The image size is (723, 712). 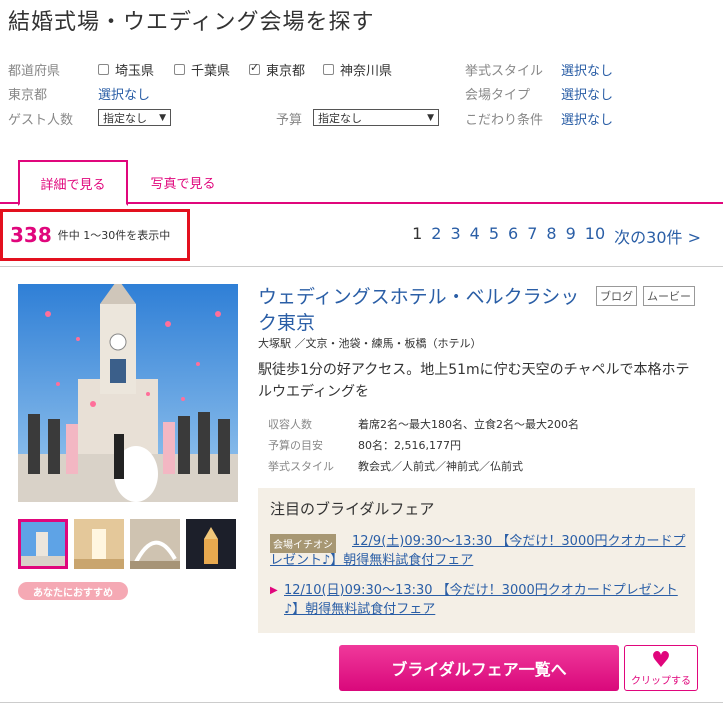 I want to click on recommend-badge: あなたにおすすめ, so click(x=73, y=591).